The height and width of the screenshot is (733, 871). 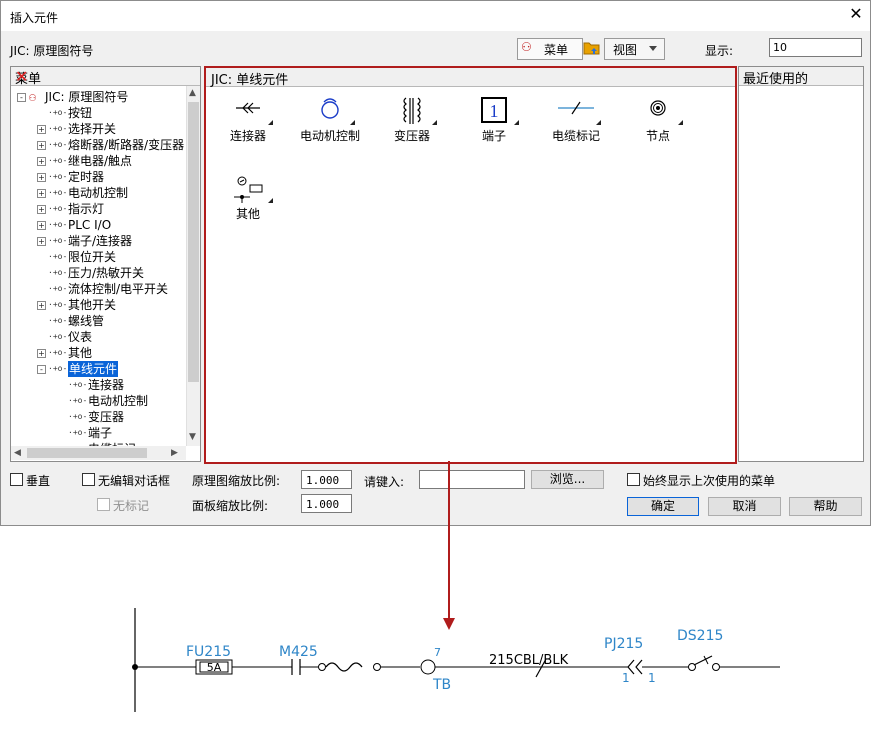 What do you see at coordinates (98, 225) in the screenshot?
I see `tree-node: + ·+o- PLC I/O` at bounding box center [98, 225].